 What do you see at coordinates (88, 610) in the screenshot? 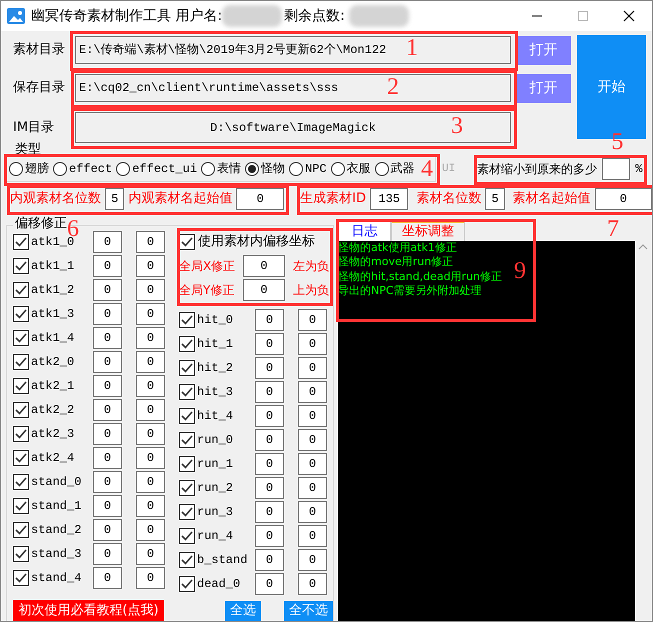
I see `tutorial-button: 初次使用必看教程(点我)` at bounding box center [88, 610].